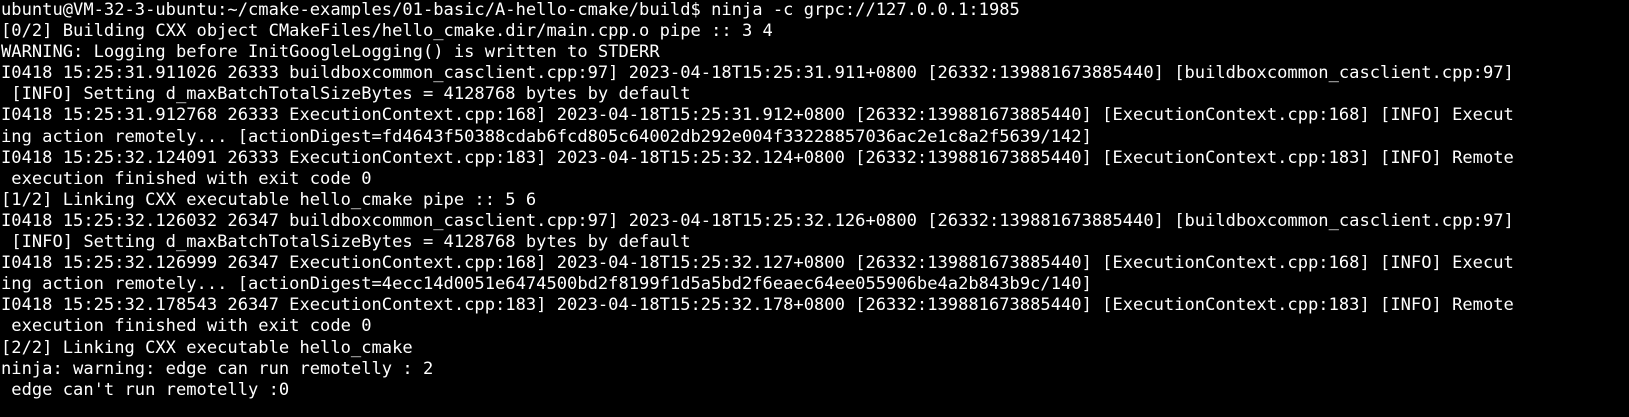 The image size is (1629, 417). I want to click on terminal-line-ninja-summary: edge can't run remotelly :0, so click(145, 389).